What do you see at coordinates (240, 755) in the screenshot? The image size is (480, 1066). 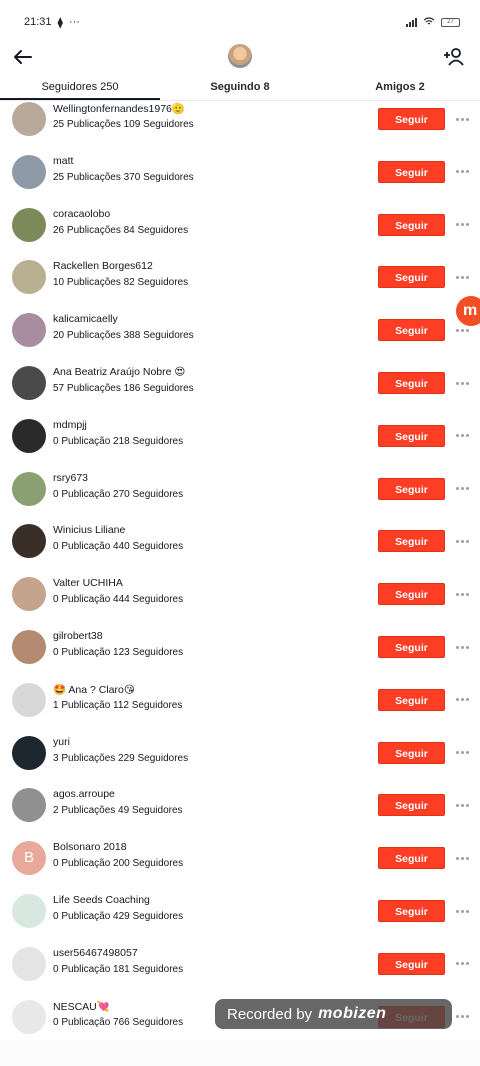 I see `list-item: yuri 3 Publicações 229 Seguidores Seguir` at bounding box center [240, 755].